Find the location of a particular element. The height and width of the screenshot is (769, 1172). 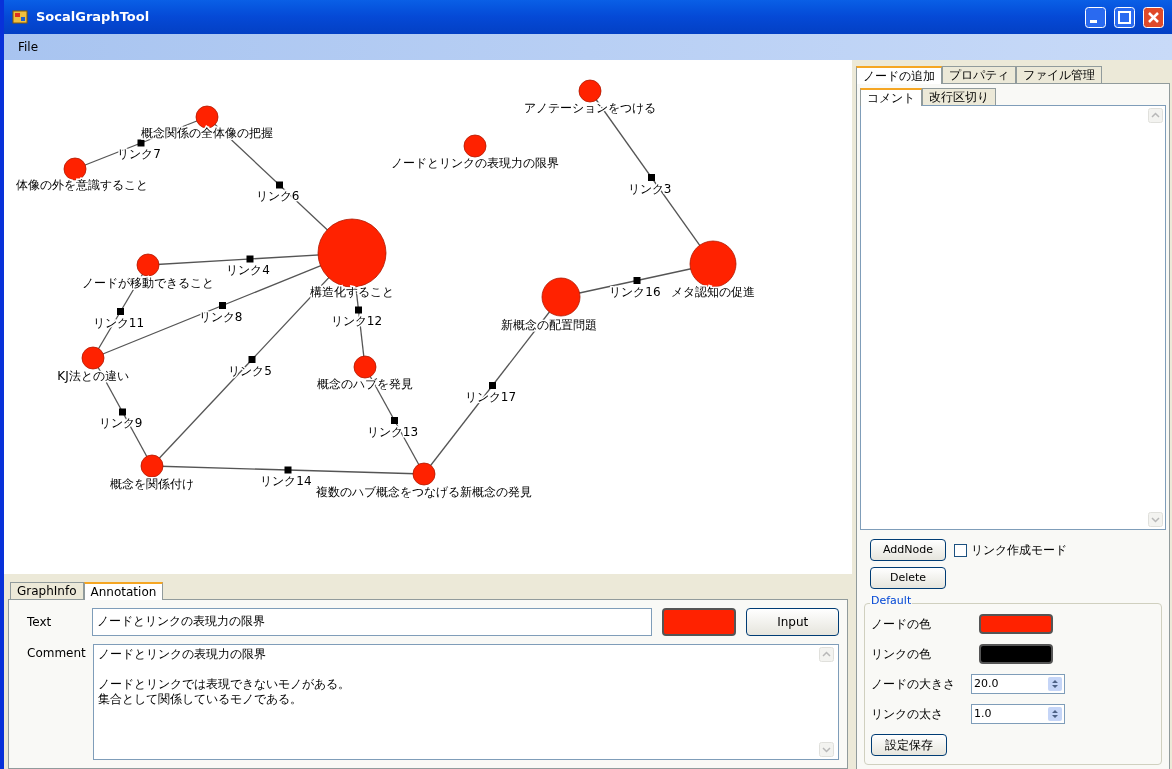

node-label: メタ認知の促進 is located at coordinates (713, 292).